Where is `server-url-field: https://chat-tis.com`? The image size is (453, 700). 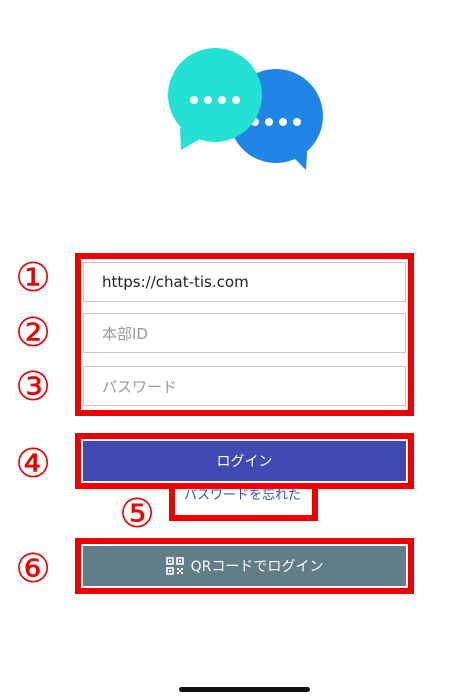 server-url-field: https://chat-tis.com is located at coordinates (244, 282).